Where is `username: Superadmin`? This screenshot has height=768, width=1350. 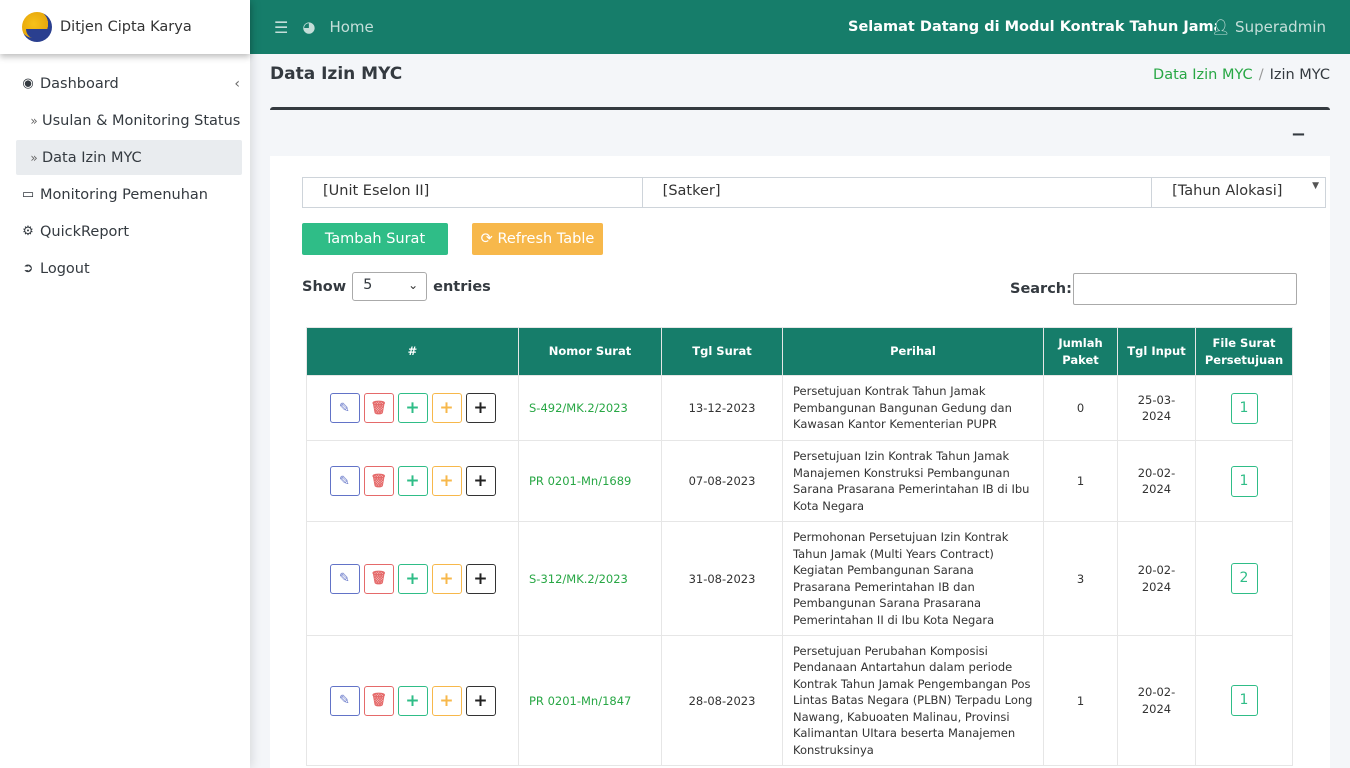
username: Superadmin is located at coordinates (1280, 27).